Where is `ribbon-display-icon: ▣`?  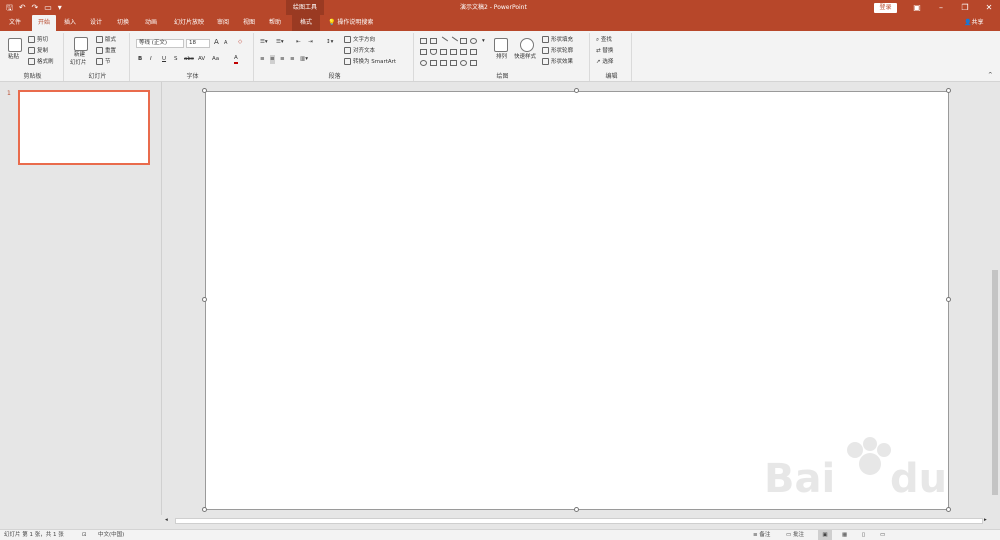 ribbon-display-icon: ▣ is located at coordinates (917, 7).